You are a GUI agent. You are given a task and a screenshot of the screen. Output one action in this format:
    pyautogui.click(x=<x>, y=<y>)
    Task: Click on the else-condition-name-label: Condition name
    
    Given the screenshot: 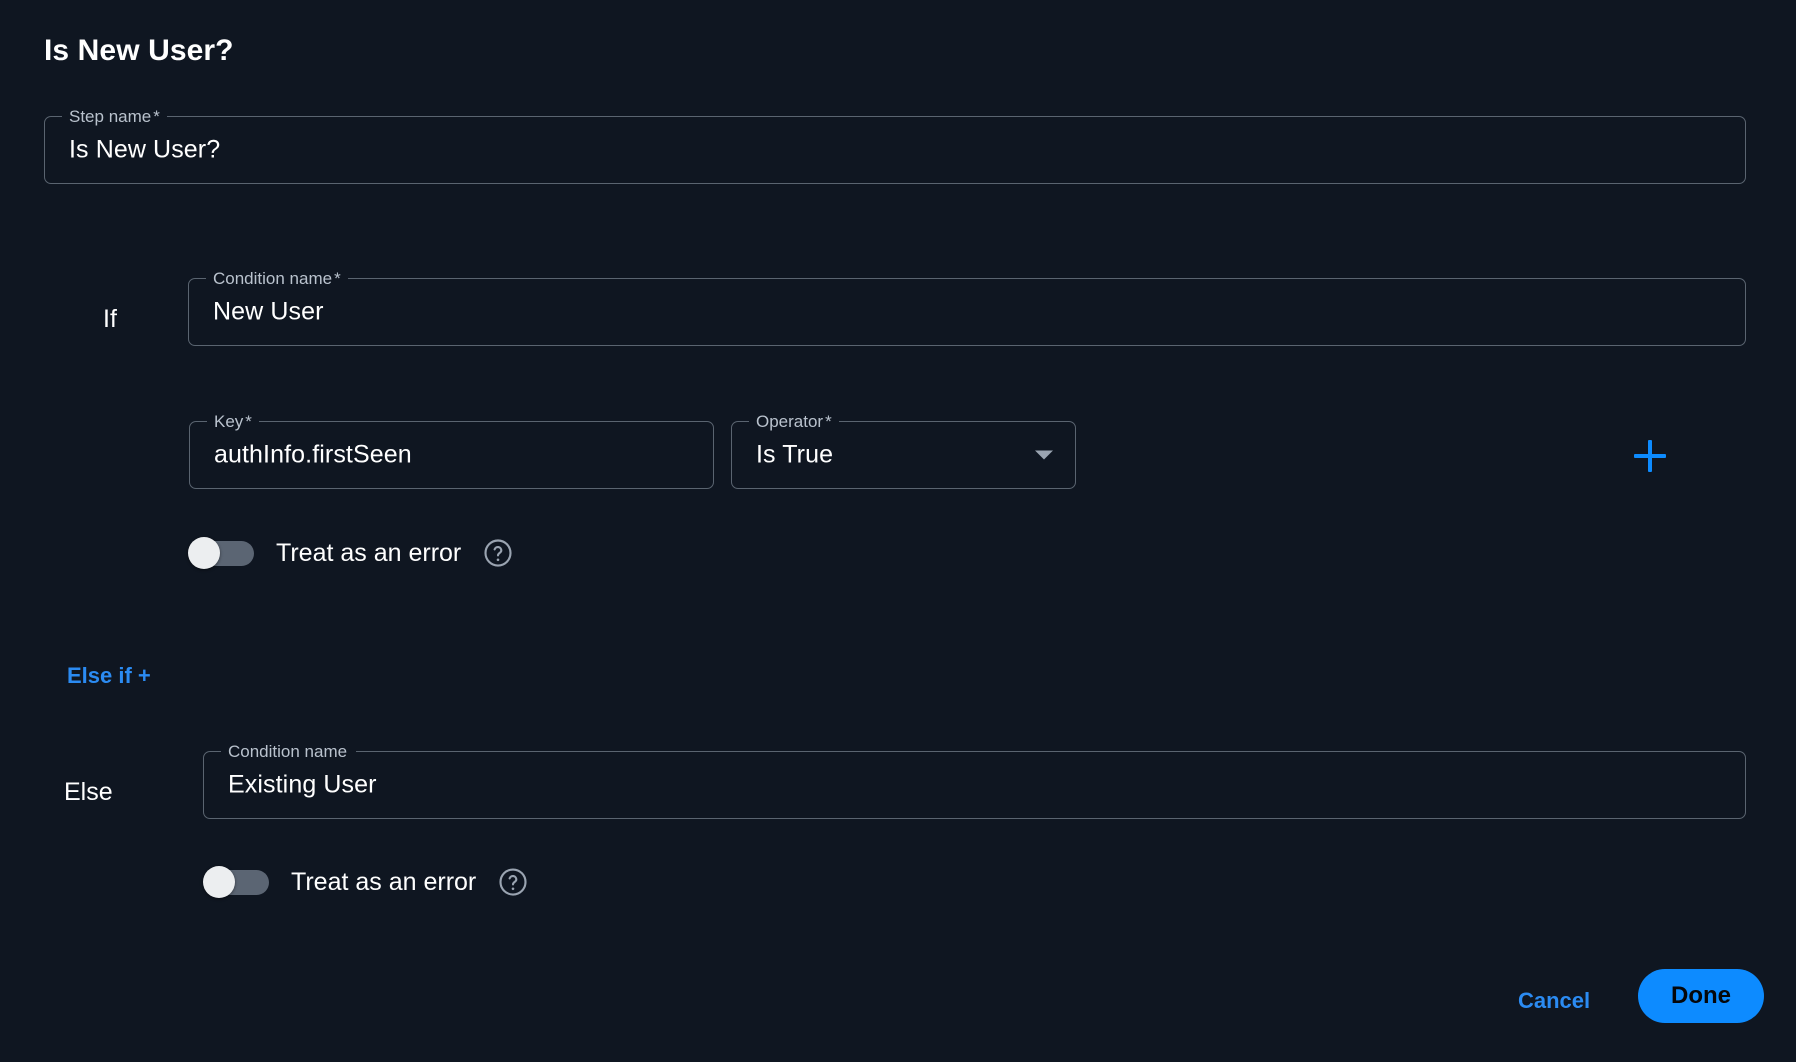 What is the action you would take?
    pyautogui.click(x=289, y=752)
    